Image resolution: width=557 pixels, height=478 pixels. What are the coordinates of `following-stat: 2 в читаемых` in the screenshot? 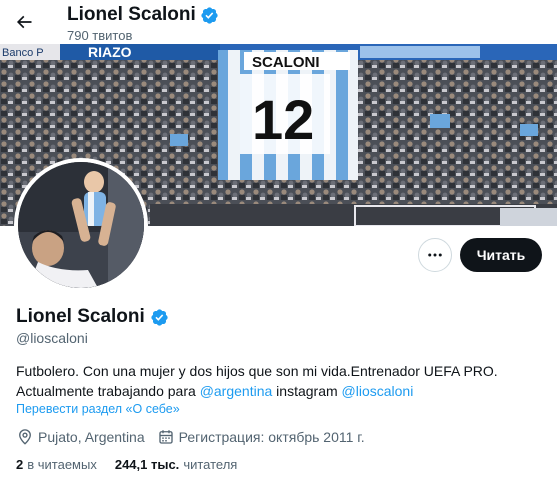 It's located at (56, 464).